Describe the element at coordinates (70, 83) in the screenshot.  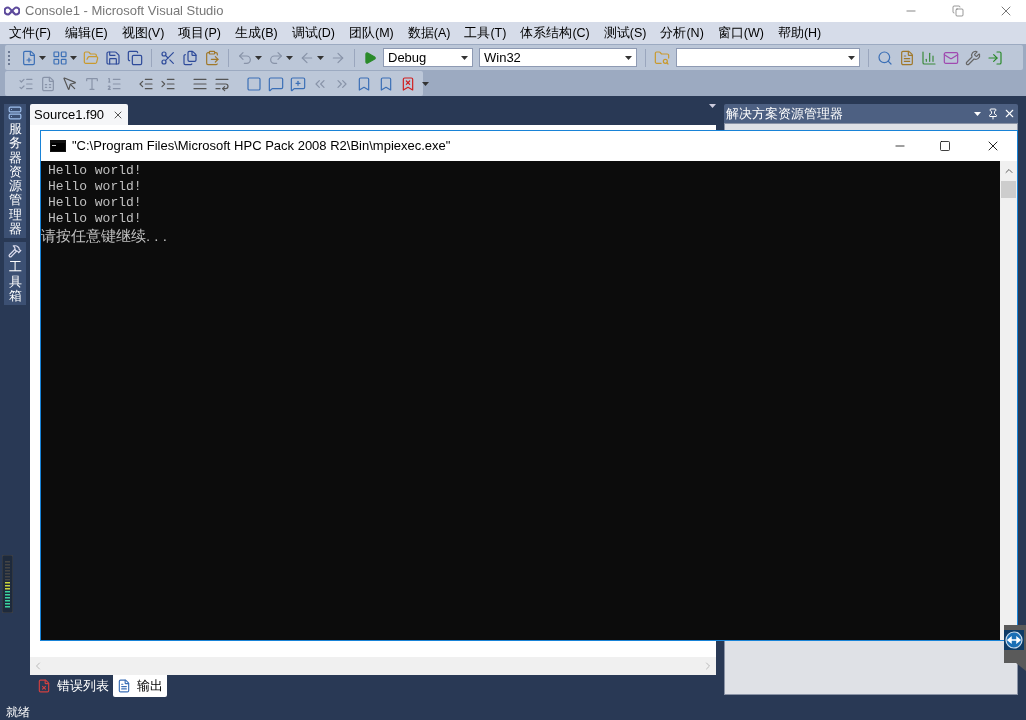
I see `pointer-icon` at that location.